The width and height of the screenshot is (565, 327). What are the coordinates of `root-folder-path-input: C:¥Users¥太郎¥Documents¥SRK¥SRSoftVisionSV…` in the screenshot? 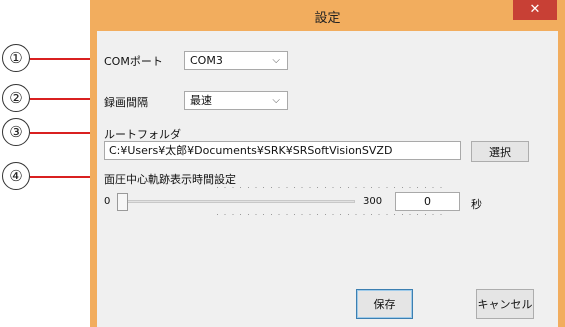 It's located at (282, 150).